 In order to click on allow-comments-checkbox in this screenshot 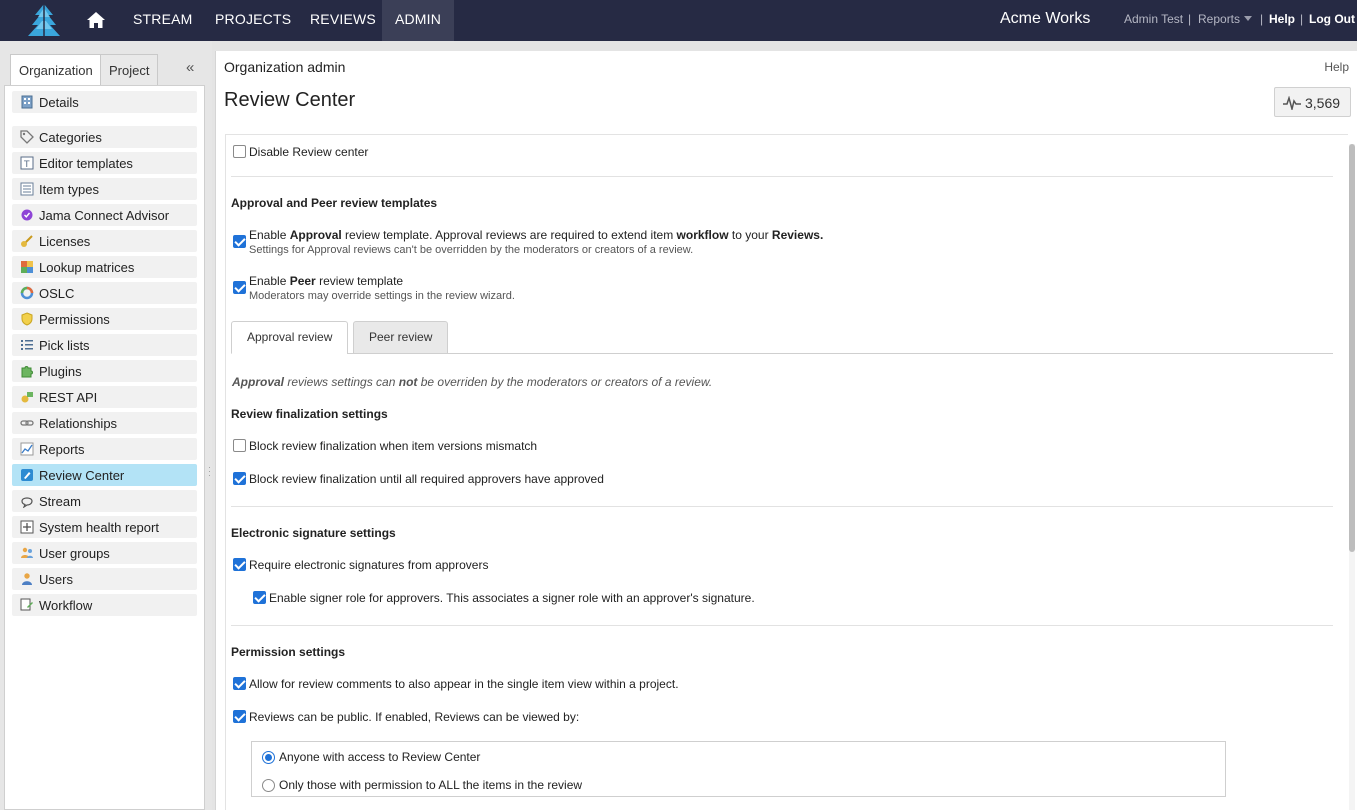, I will do `click(239, 683)`.